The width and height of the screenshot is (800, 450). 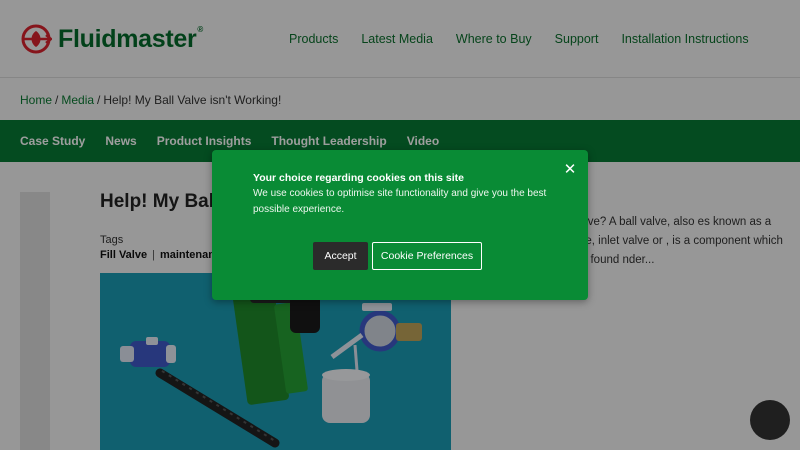 What do you see at coordinates (340, 256) in the screenshot?
I see `accept-cookies-button: Accept` at bounding box center [340, 256].